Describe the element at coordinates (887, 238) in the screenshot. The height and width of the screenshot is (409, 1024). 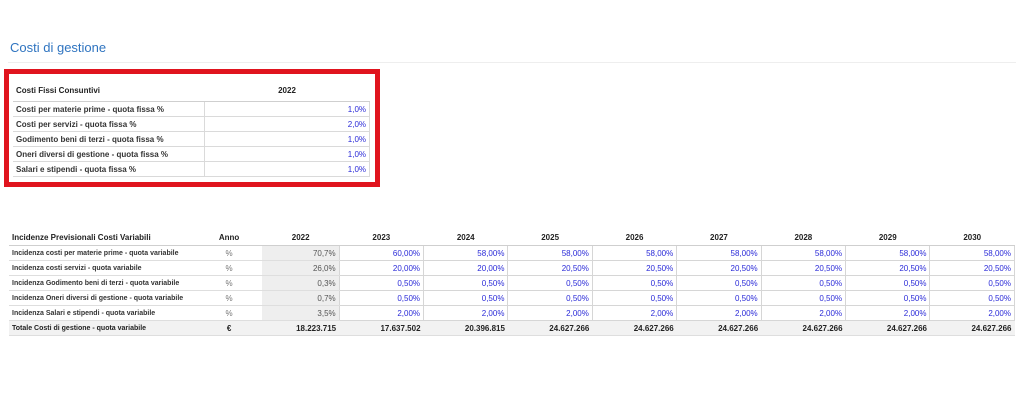
I see `year-header: 2029` at that location.